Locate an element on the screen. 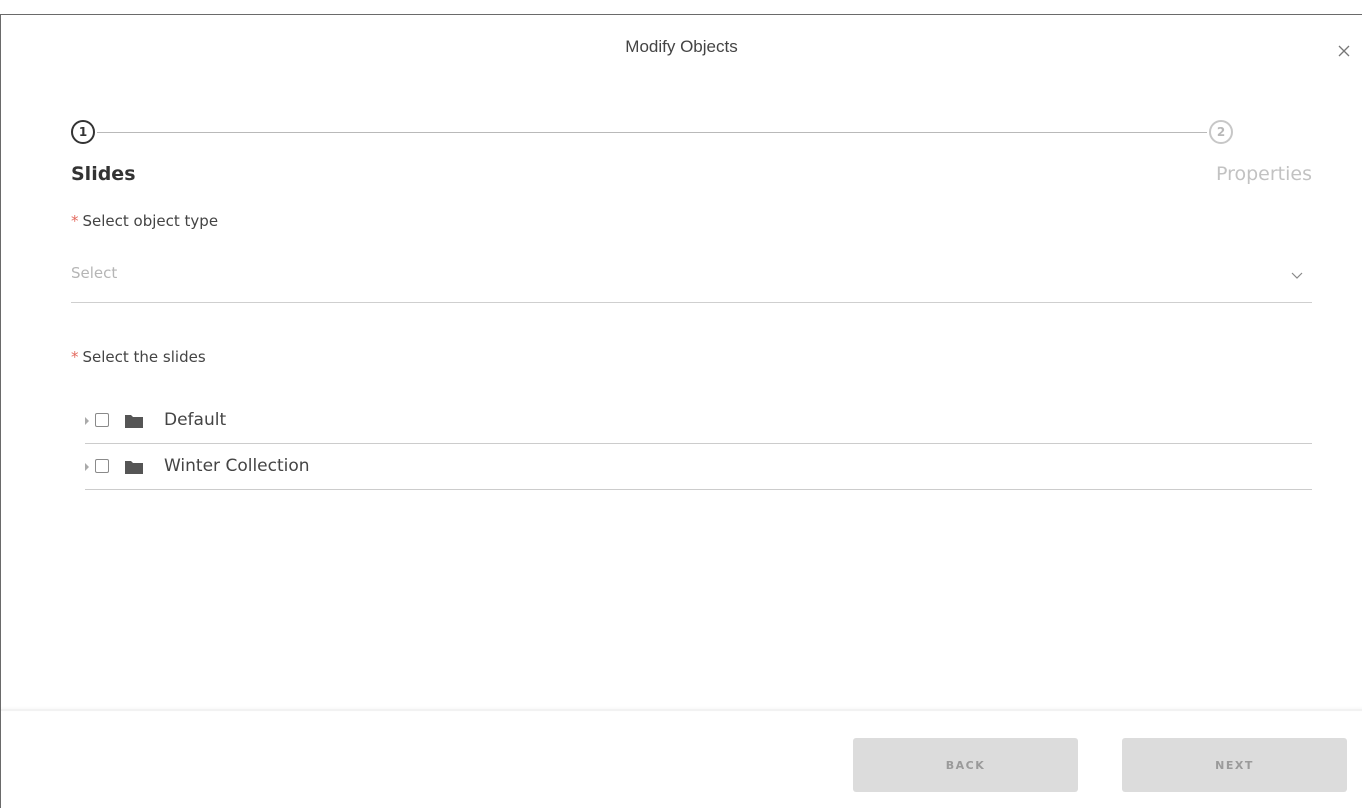  step-2-indicator: 2 is located at coordinates (1221, 132).